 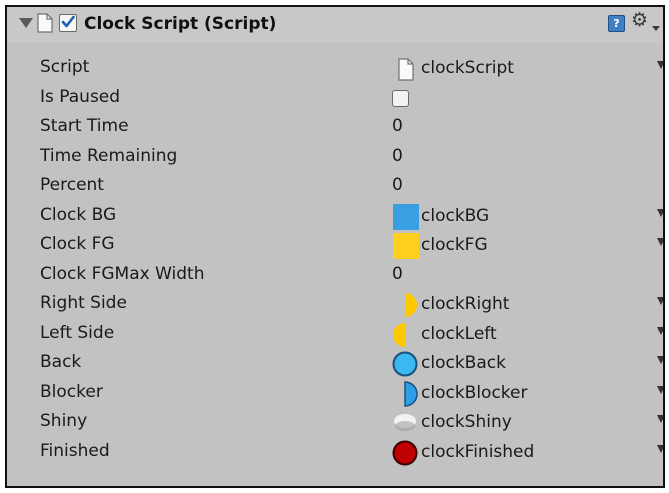 What do you see at coordinates (335, 217) in the screenshot?
I see `property-row-clock-bg: Clock BG clockBG` at bounding box center [335, 217].